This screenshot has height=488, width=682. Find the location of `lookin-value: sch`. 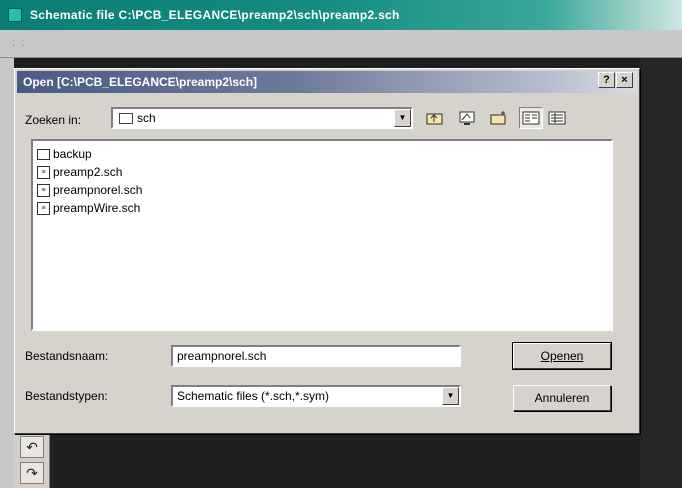

lookin-value: sch is located at coordinates (146, 118).